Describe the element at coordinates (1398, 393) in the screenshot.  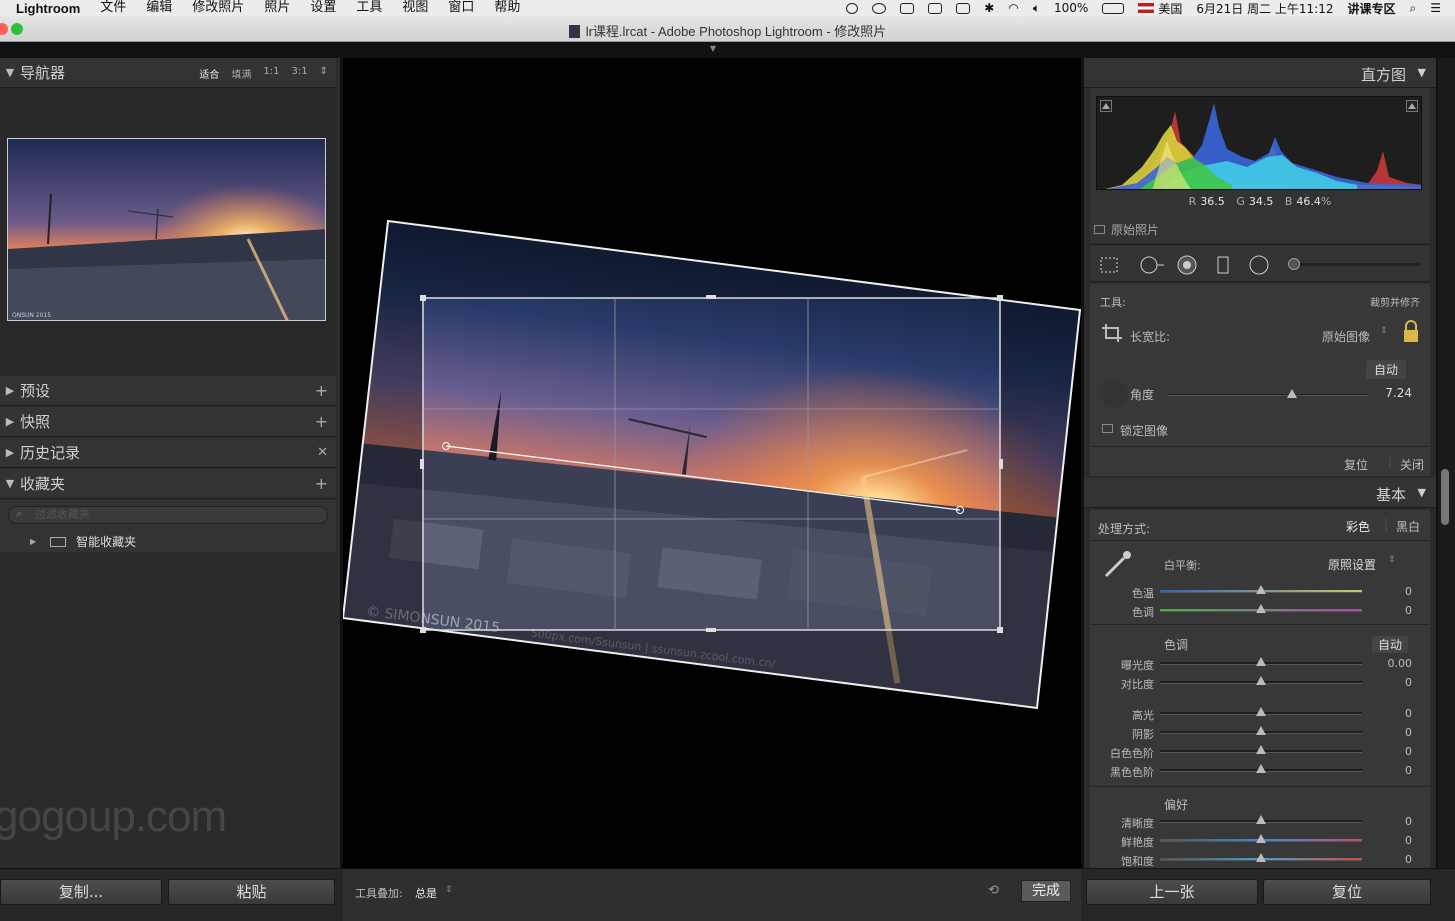
I see `angle-value: 7.24` at that location.